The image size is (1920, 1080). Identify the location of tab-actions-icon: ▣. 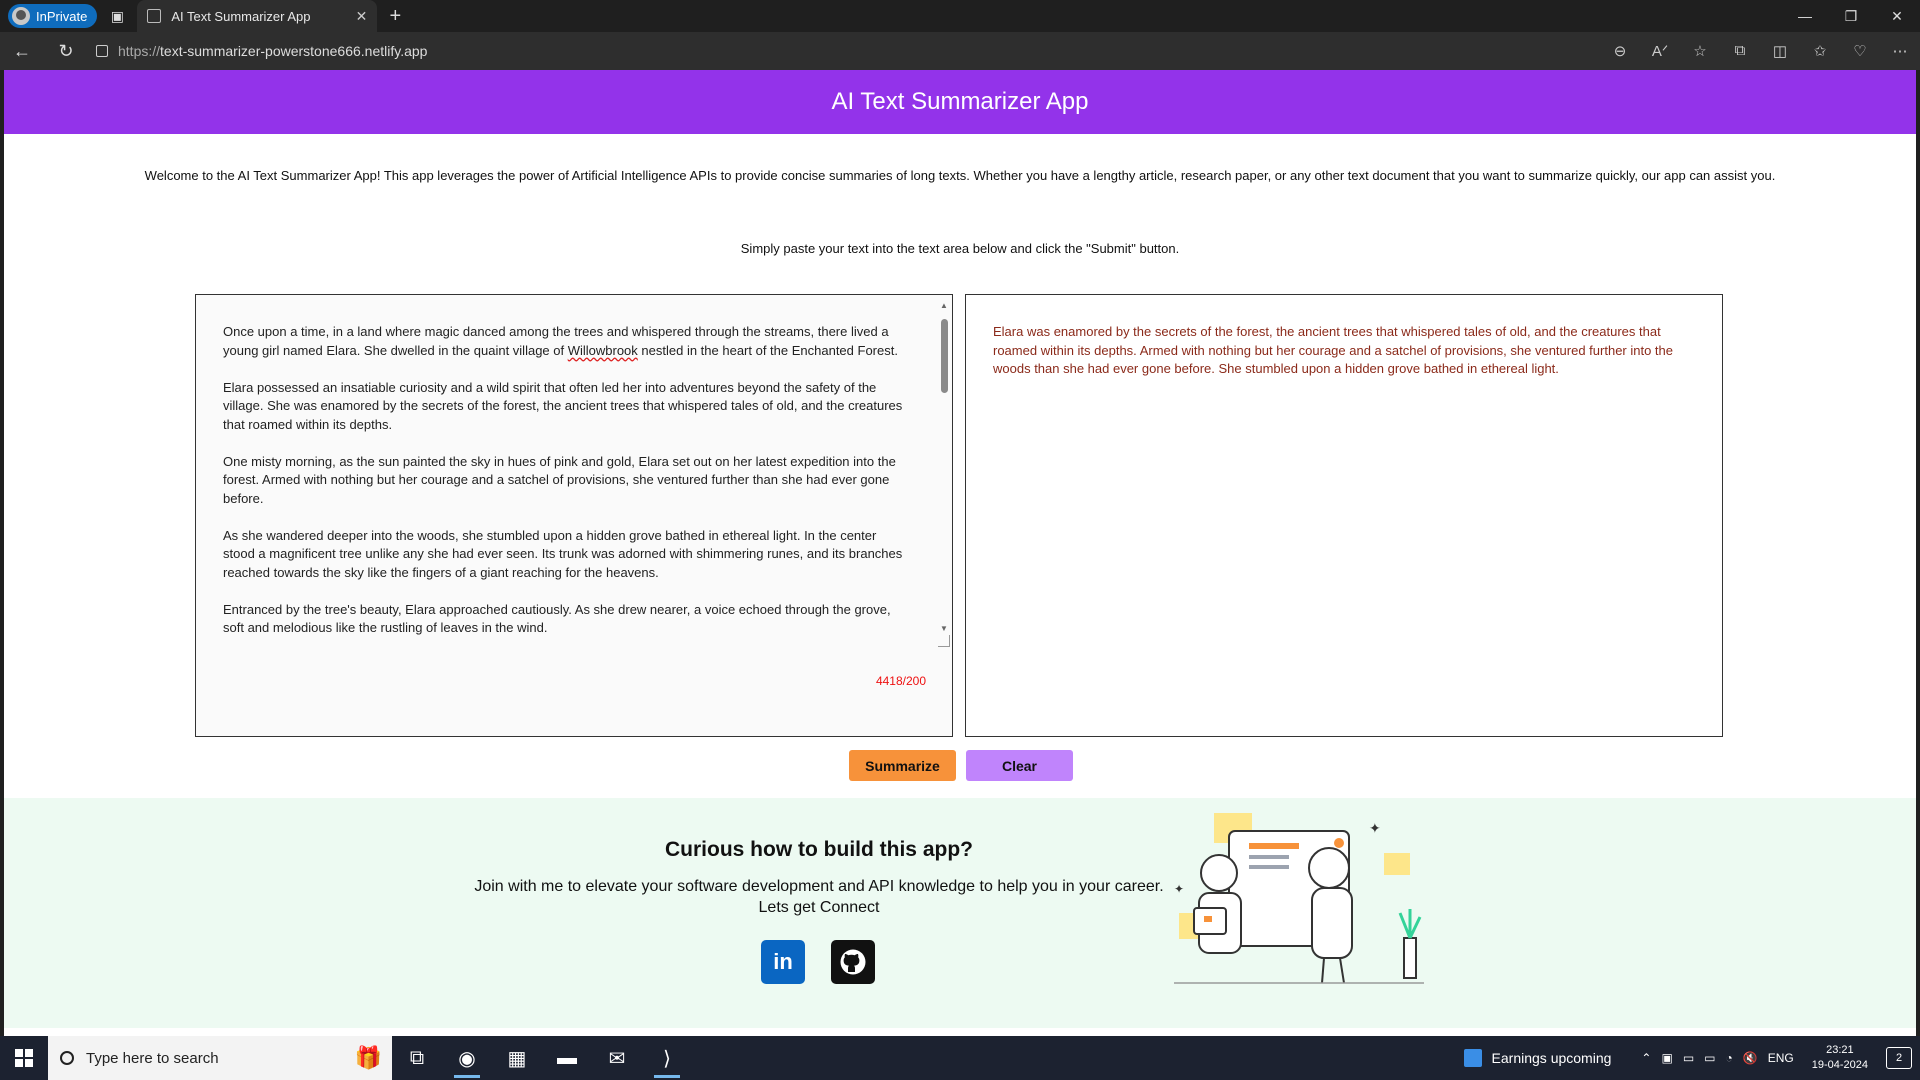
(117, 16).